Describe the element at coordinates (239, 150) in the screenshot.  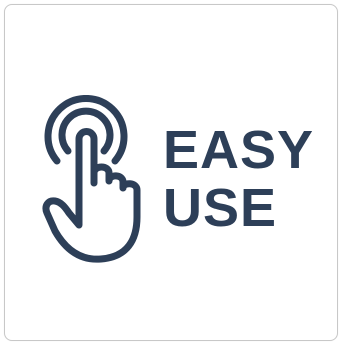
I see `label-line-easy: EASY` at that location.